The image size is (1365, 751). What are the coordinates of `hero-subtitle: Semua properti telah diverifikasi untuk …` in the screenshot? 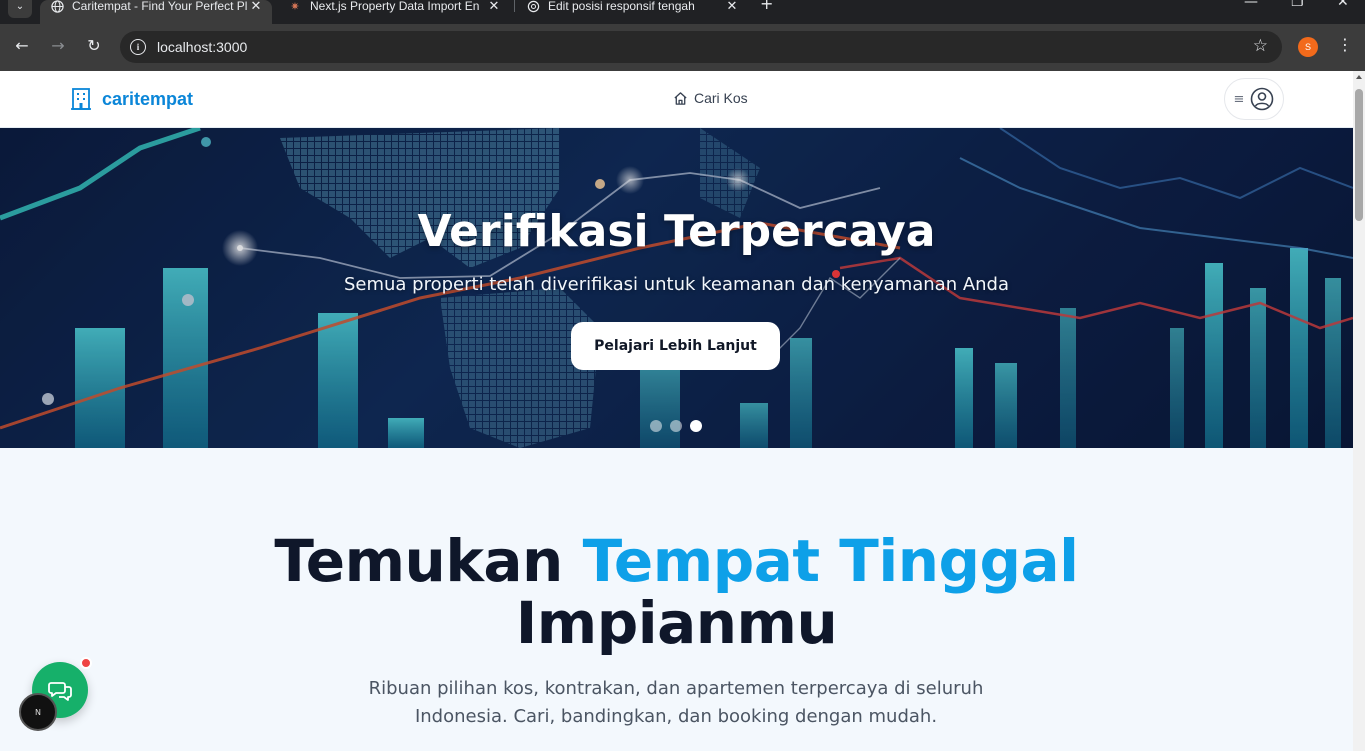 It's located at (676, 284).